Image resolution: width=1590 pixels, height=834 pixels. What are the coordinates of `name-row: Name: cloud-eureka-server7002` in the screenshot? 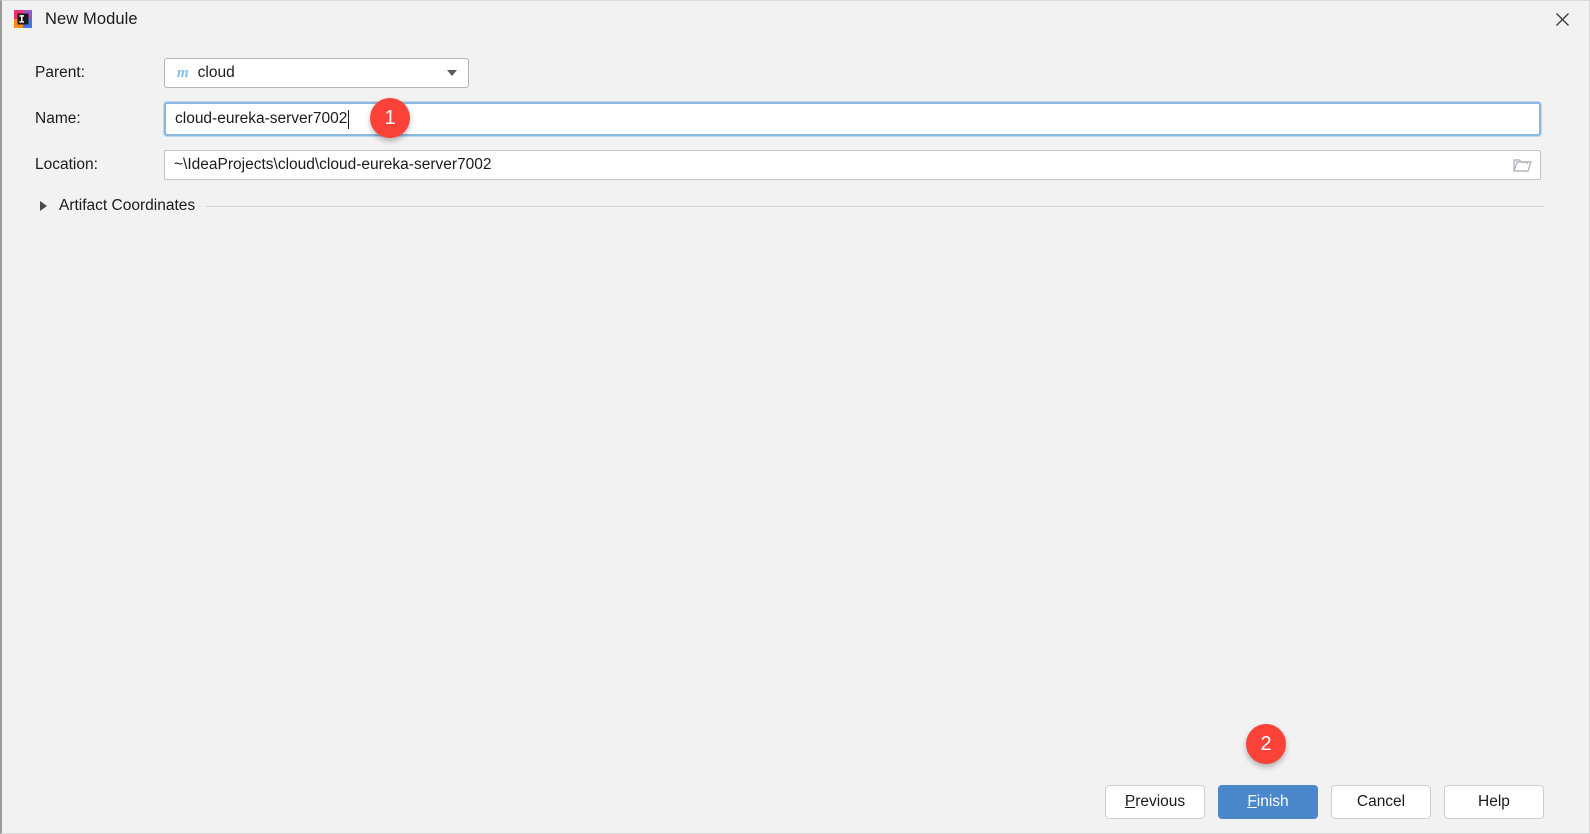 It's located at (795, 119).